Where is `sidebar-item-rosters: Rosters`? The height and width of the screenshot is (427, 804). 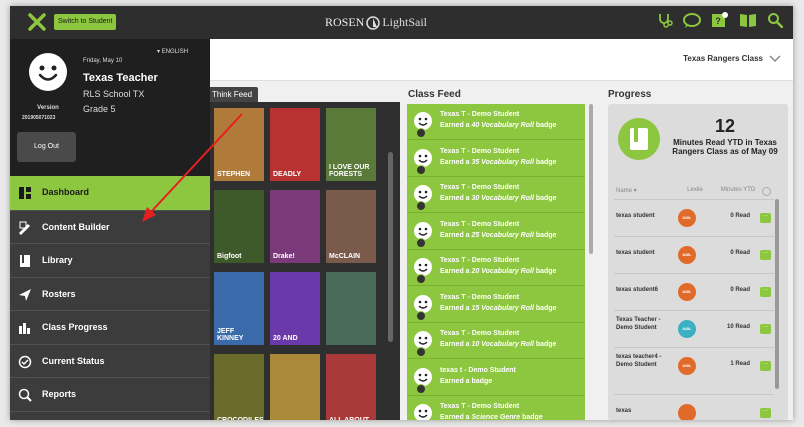 sidebar-item-rosters: Rosters is located at coordinates (110, 293).